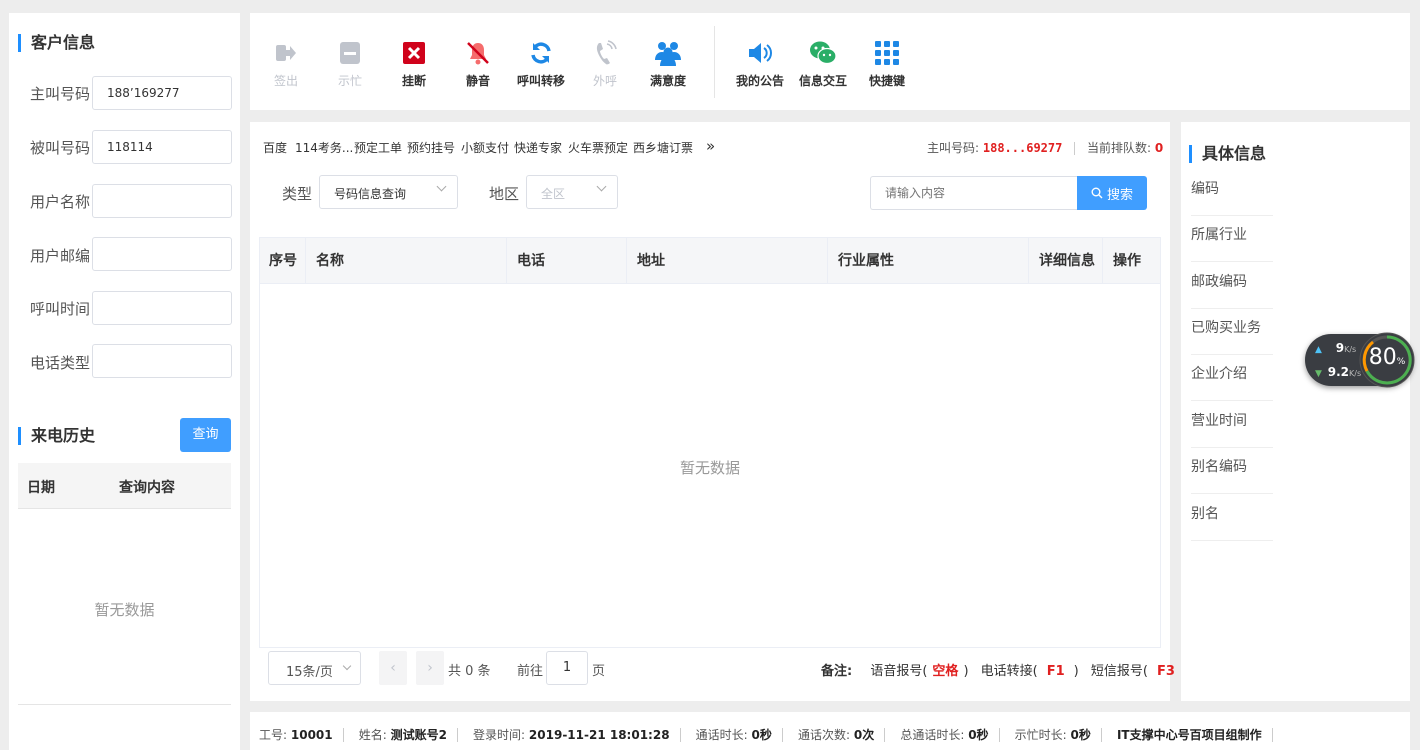 The image size is (1420, 750). I want to click on sign-out-icon, so click(286, 53).